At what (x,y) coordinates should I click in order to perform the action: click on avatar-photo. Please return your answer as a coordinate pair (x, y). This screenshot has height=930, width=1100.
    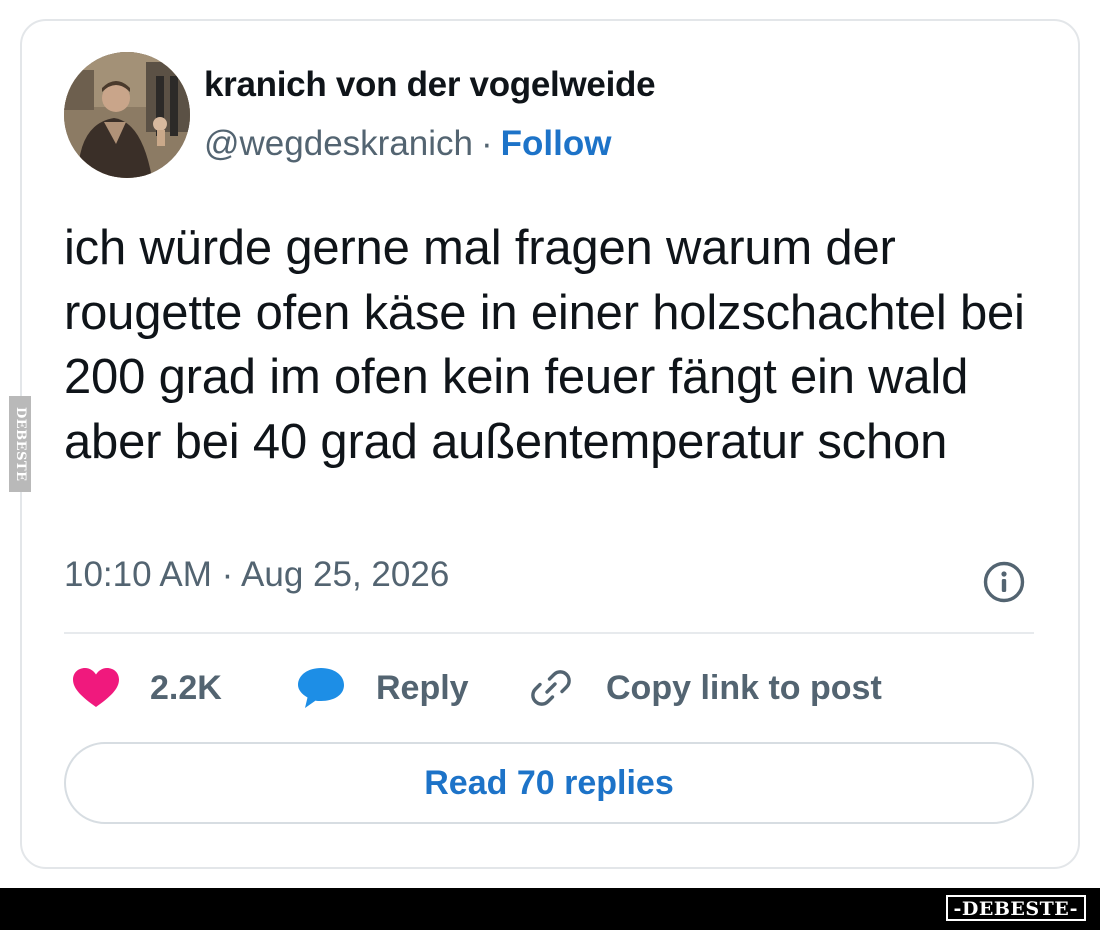
    Looking at the image, I should click on (127, 115).